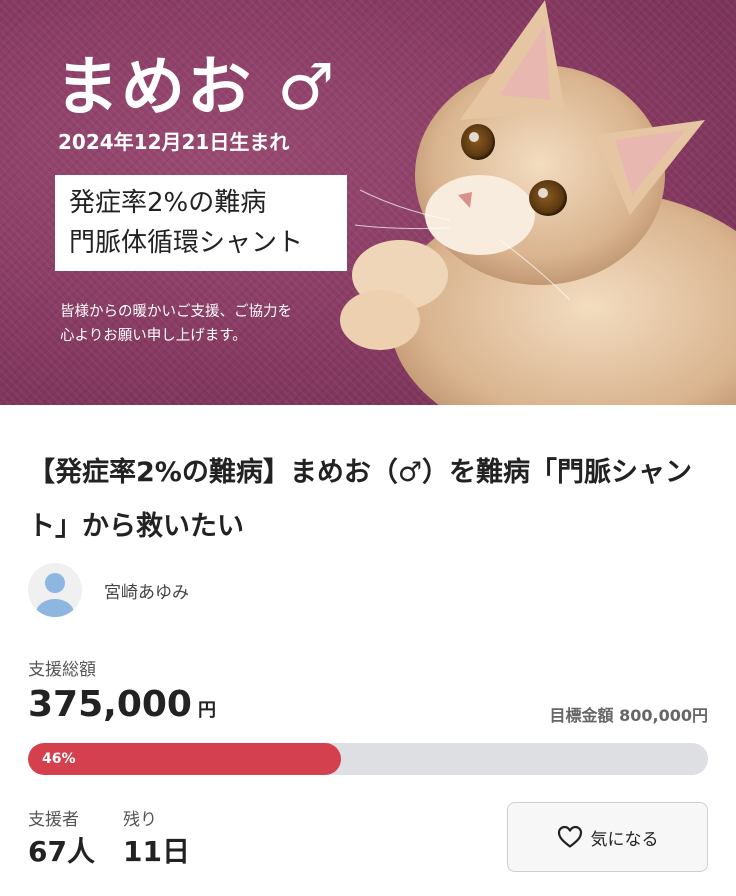 This screenshot has width=736, height=896. Describe the element at coordinates (196, 88) in the screenshot. I see `hero-cat-name: まめお ♂` at that location.